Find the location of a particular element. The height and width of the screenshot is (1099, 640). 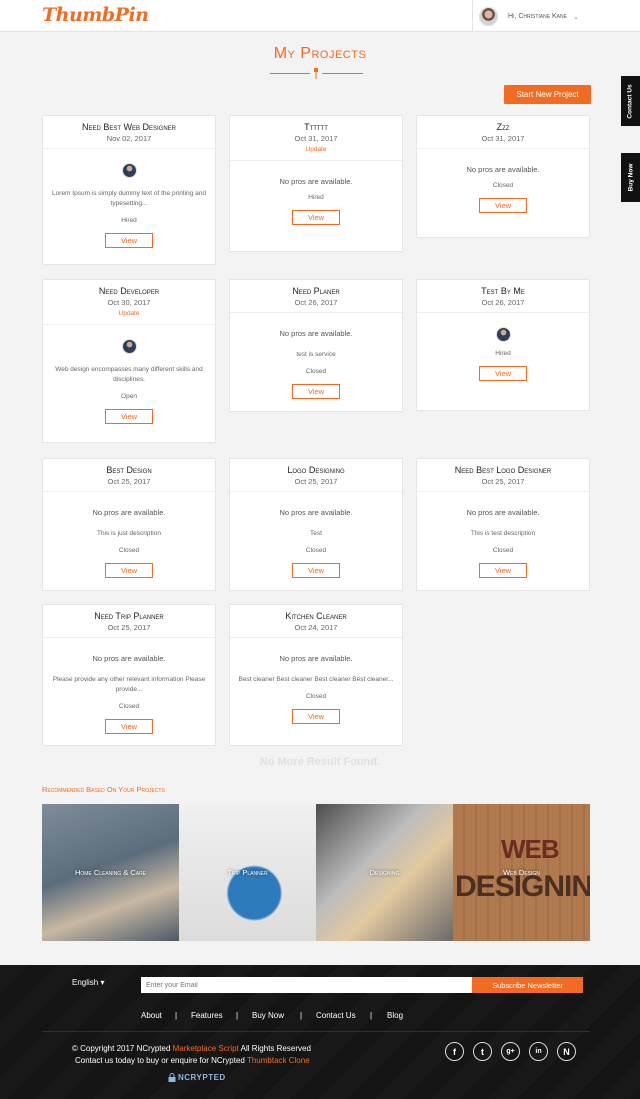

thumbtack-clone-link: Thumbtack Clone is located at coordinates (278, 1060).